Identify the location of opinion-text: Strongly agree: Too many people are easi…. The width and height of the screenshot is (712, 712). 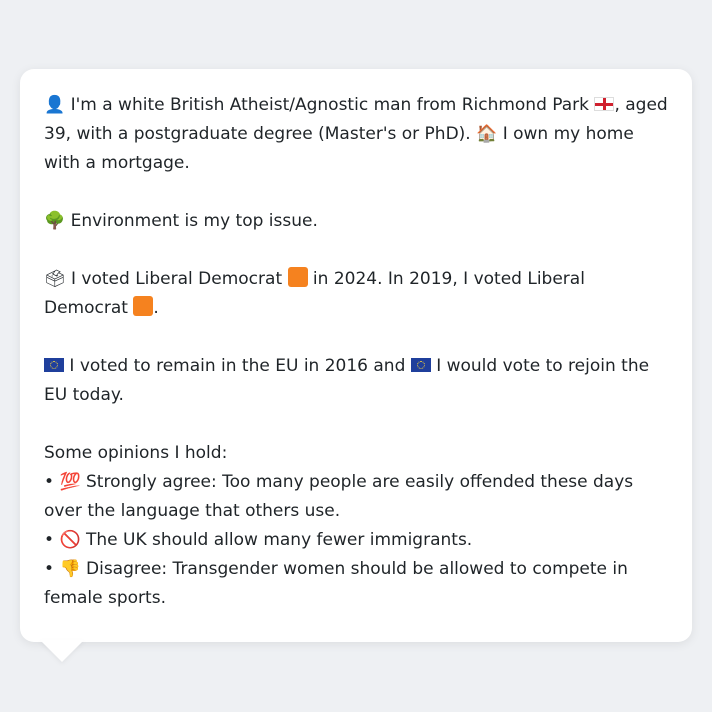
(339, 496).